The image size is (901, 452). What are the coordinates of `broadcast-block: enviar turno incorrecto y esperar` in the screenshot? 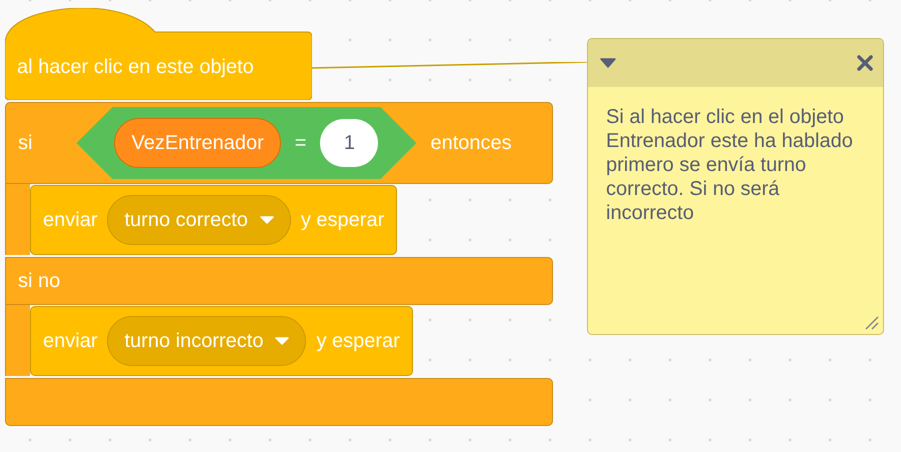 It's located at (221, 341).